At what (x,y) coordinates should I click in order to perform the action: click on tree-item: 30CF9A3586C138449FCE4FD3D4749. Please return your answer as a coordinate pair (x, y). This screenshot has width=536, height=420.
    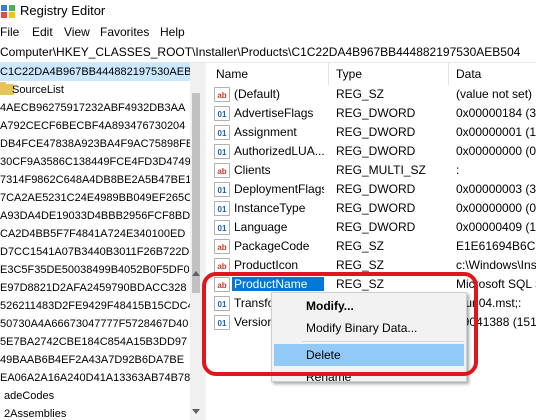
    Looking at the image, I should click on (95, 162).